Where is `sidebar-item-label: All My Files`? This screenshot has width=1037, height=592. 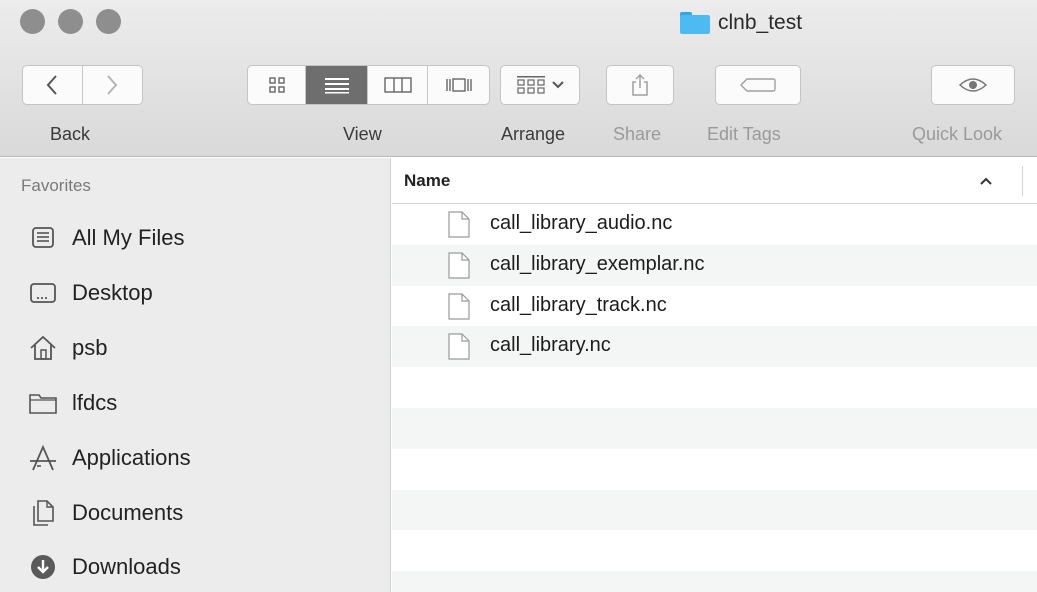
sidebar-item-label: All My Files is located at coordinates (128, 237).